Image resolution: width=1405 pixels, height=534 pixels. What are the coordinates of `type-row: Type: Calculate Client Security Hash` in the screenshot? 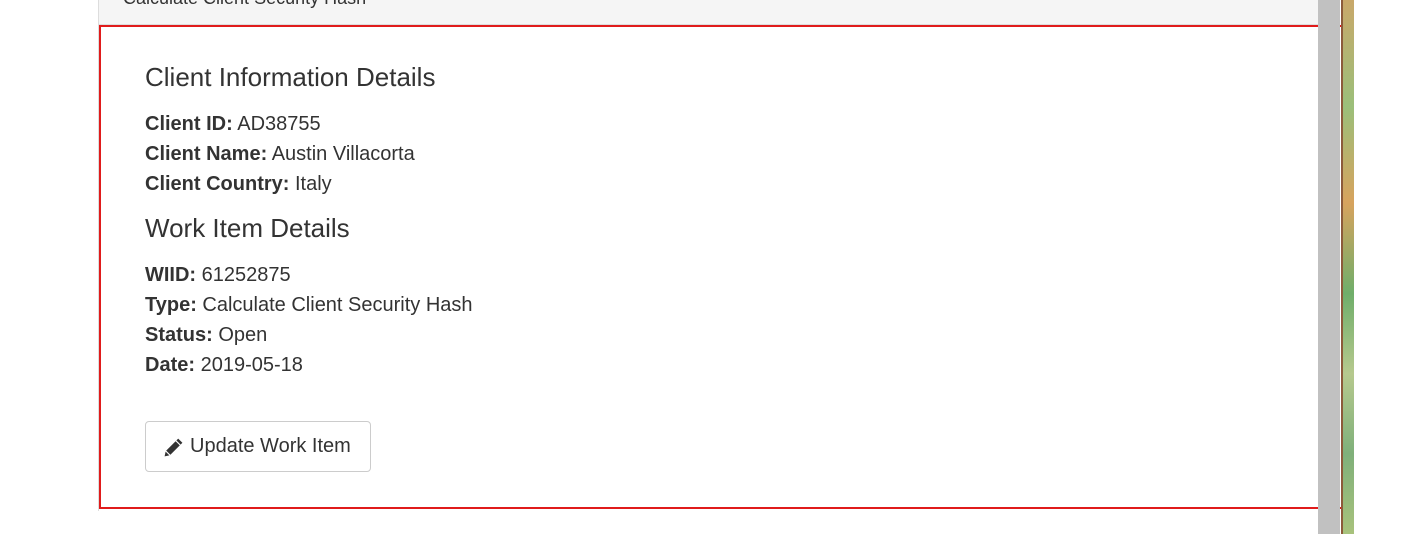 It's located at (309, 305).